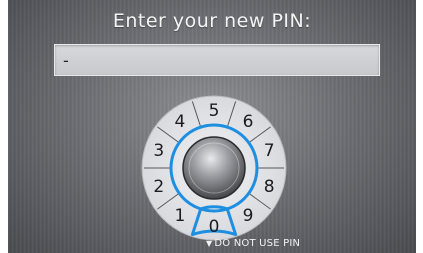 The width and height of the screenshot is (423, 253). I want to click on dial-digit-3: 3, so click(158, 151).